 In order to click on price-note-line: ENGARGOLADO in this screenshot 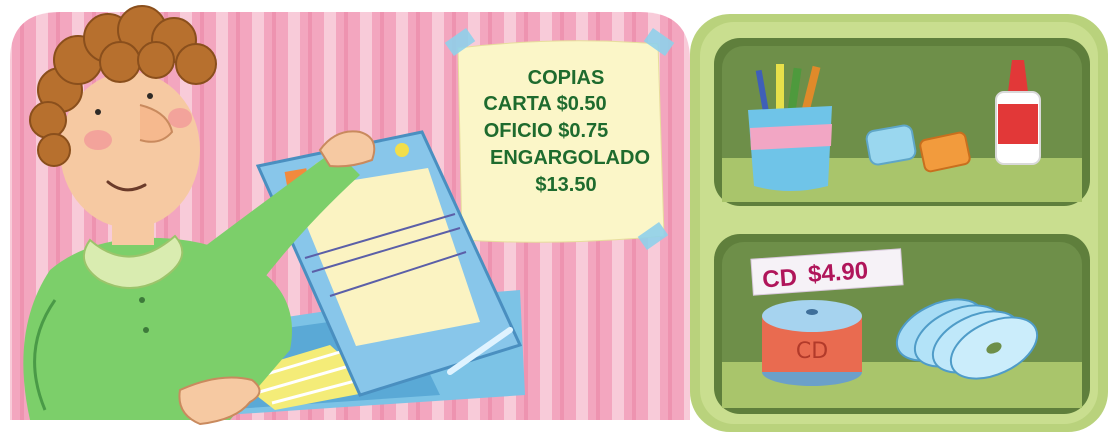, I will do `click(570, 158)`.